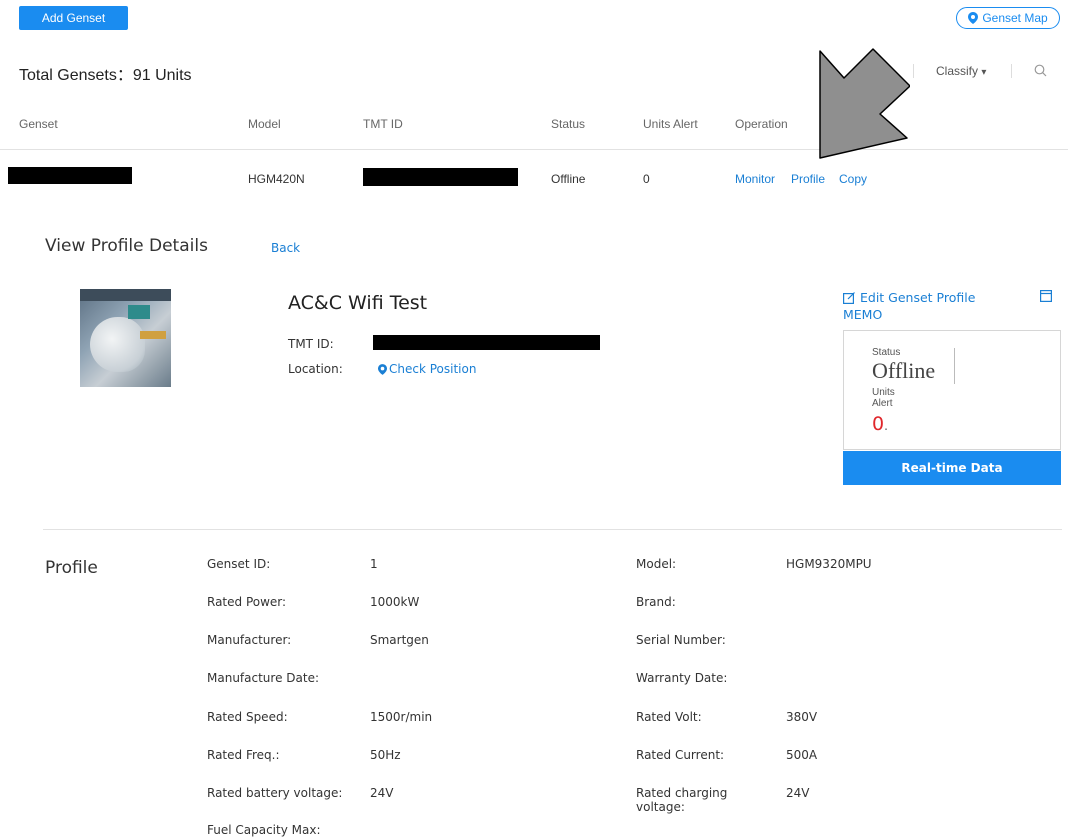 This screenshot has height=837, width=1068. What do you see at coordinates (886, 352) in the screenshot?
I see `status-caption: Status` at bounding box center [886, 352].